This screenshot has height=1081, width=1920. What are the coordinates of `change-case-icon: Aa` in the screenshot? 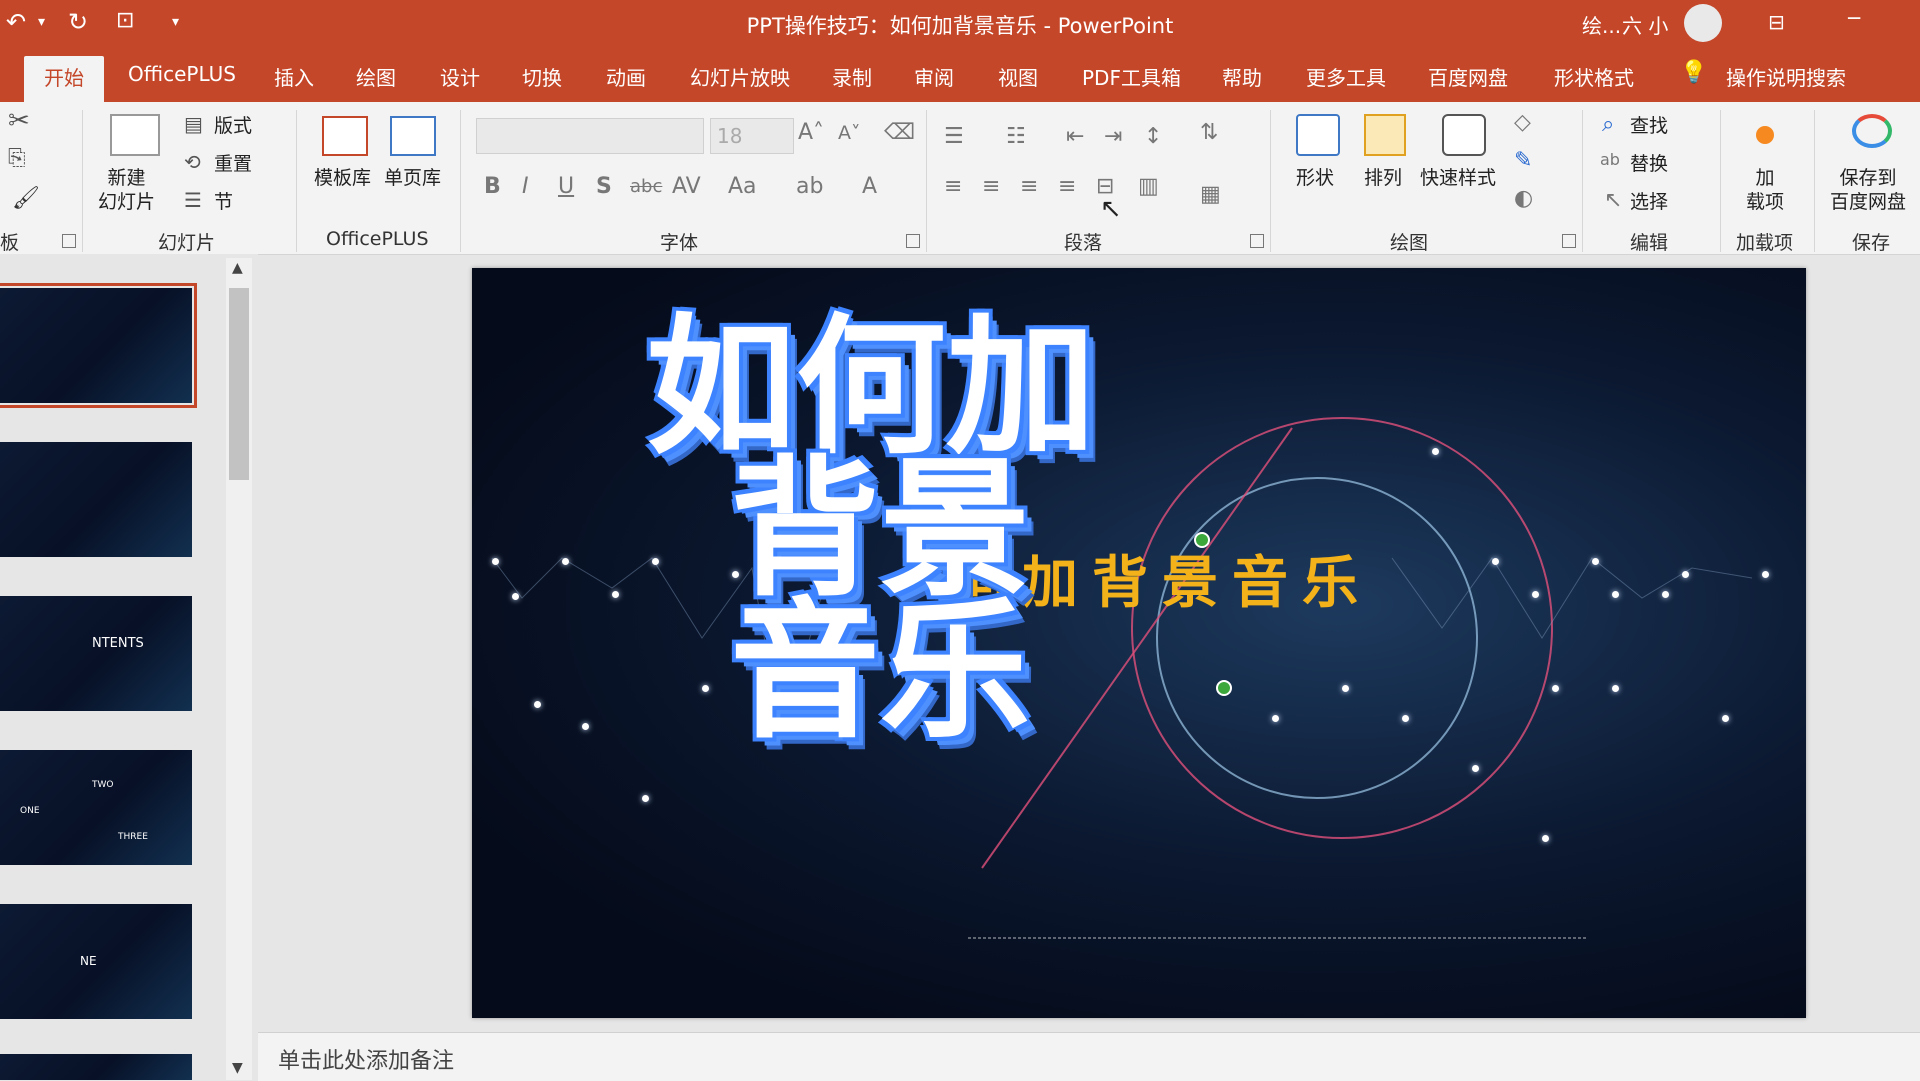 It's located at (742, 186).